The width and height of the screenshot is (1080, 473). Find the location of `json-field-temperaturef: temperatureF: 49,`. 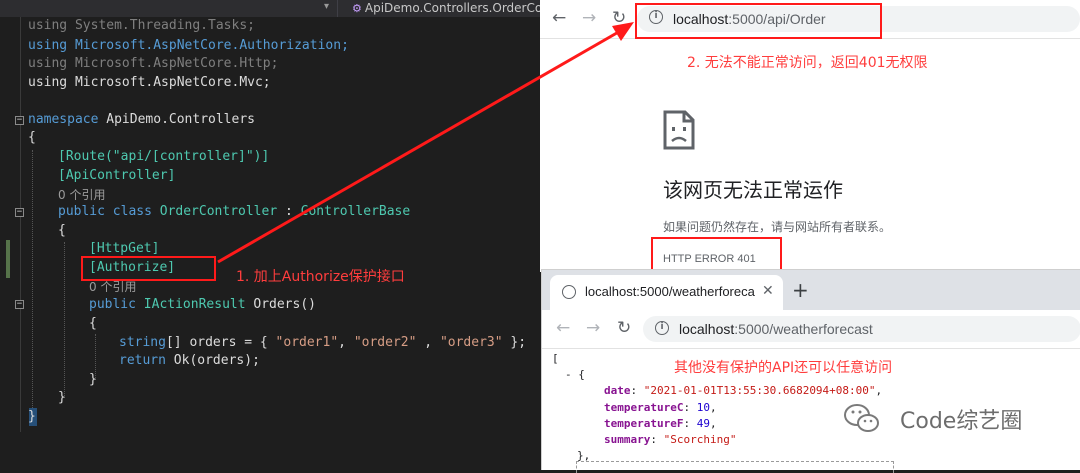

json-field-temperaturef: temperatureF: 49, is located at coordinates (660, 423).